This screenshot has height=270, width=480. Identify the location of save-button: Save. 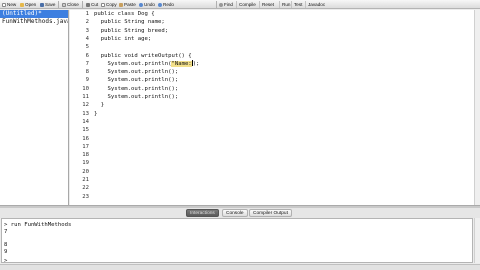
(47, 4).